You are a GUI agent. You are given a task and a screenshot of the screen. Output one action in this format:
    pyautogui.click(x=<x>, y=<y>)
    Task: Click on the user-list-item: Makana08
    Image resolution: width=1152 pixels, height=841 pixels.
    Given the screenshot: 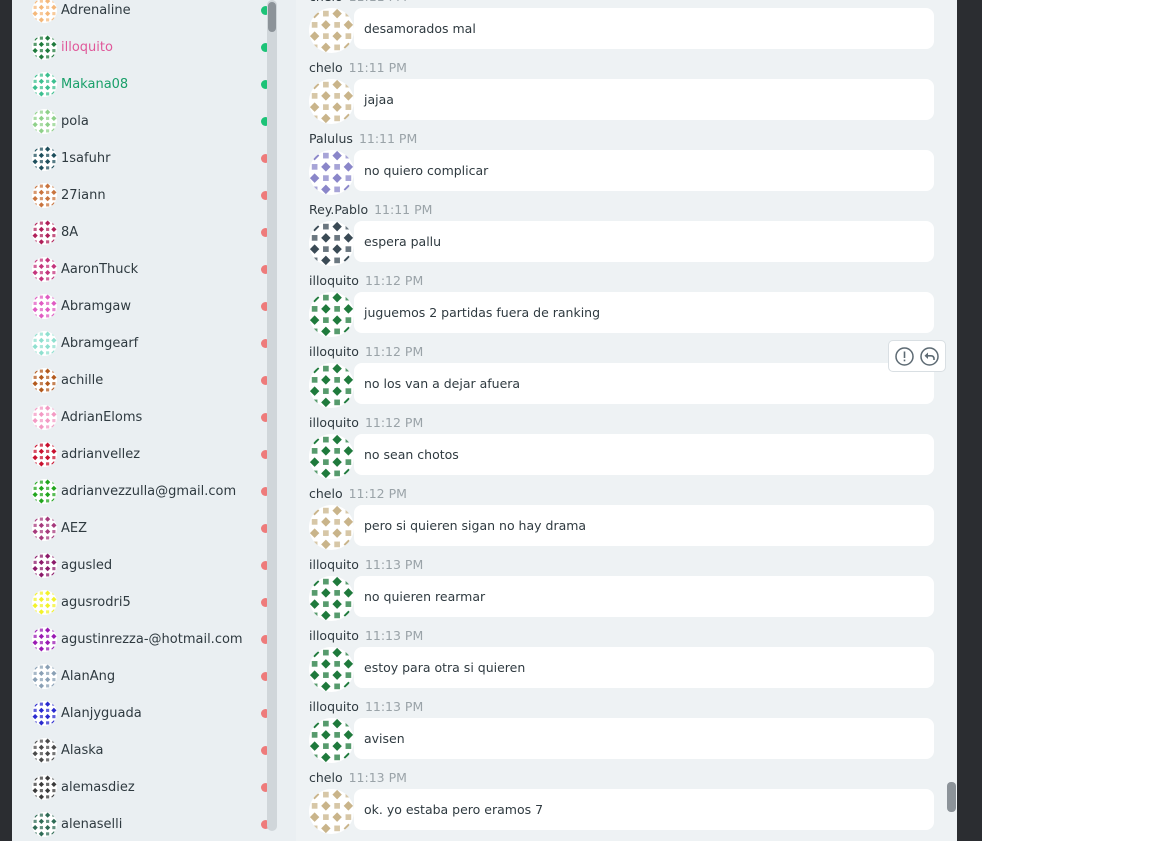 What is the action you would take?
    pyautogui.click(x=141, y=84)
    